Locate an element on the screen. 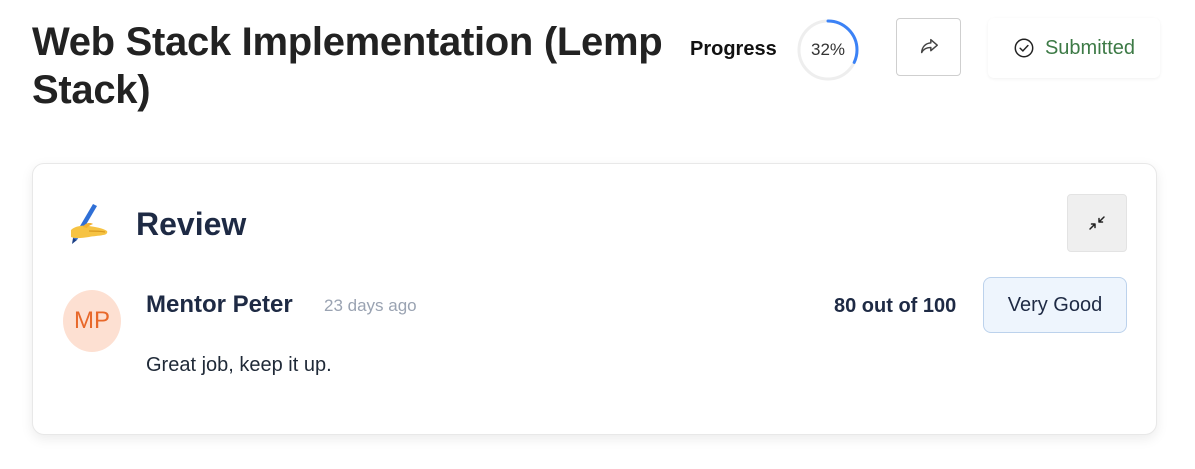 Image resolution: width=1195 pixels, height=469 pixels. collapse-button is located at coordinates (1097, 223).